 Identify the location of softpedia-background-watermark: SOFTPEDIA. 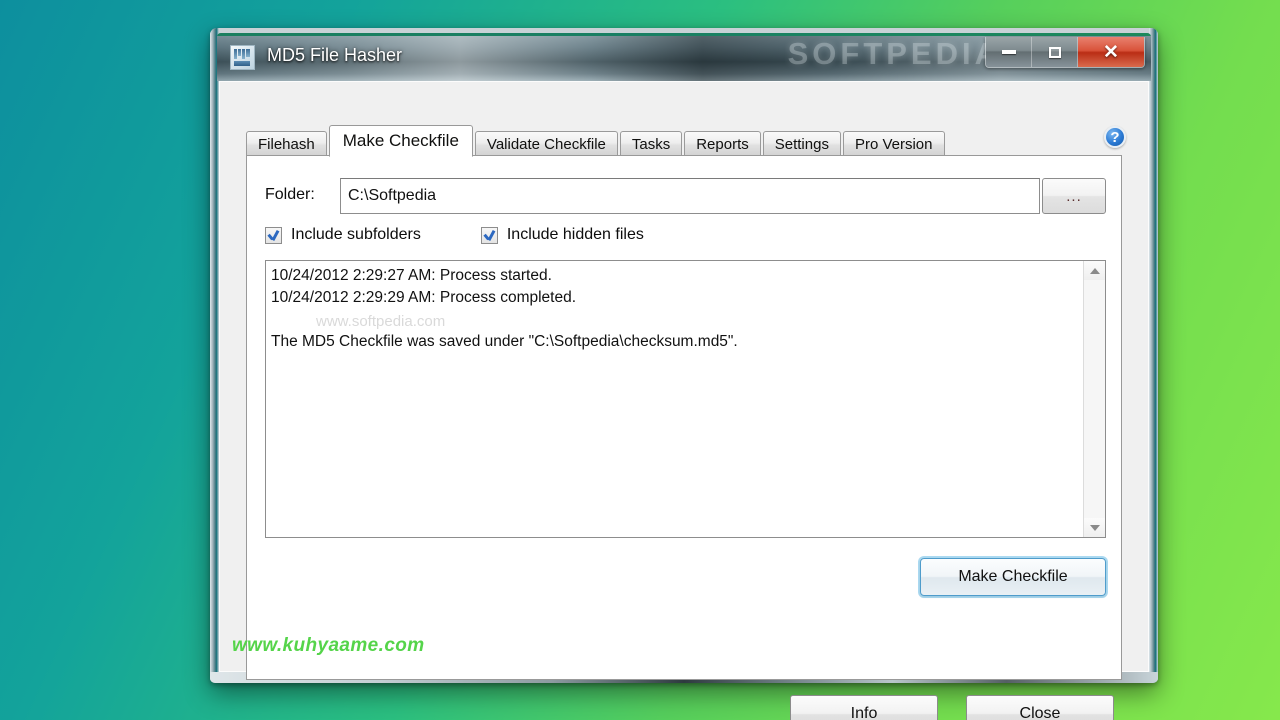
(894, 53).